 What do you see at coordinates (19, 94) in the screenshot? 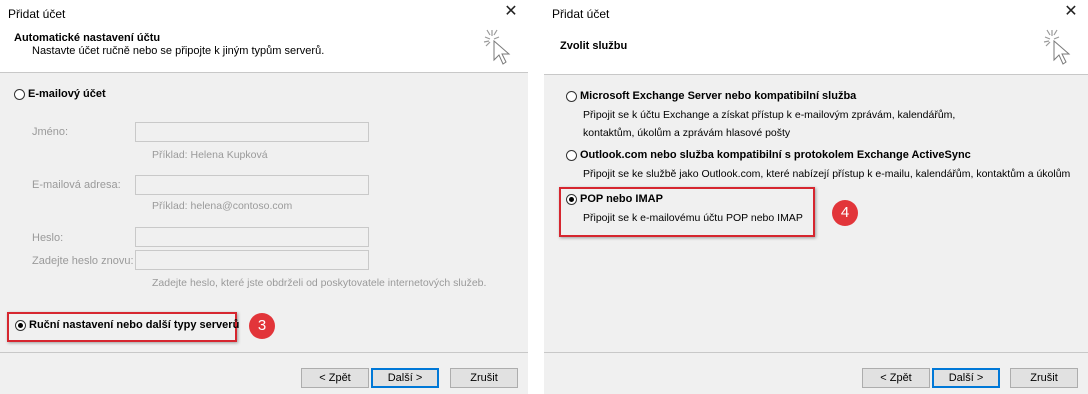
I see `email-account-radio` at bounding box center [19, 94].